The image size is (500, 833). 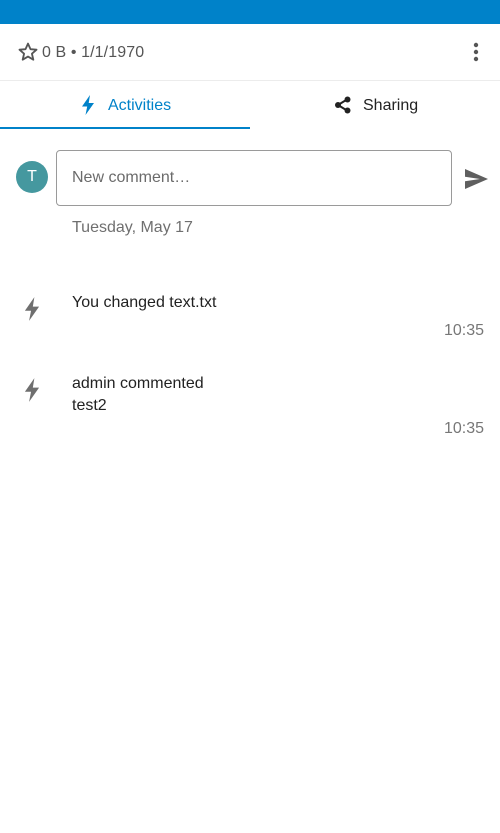 What do you see at coordinates (476, 179) in the screenshot?
I see `send-icon` at bounding box center [476, 179].